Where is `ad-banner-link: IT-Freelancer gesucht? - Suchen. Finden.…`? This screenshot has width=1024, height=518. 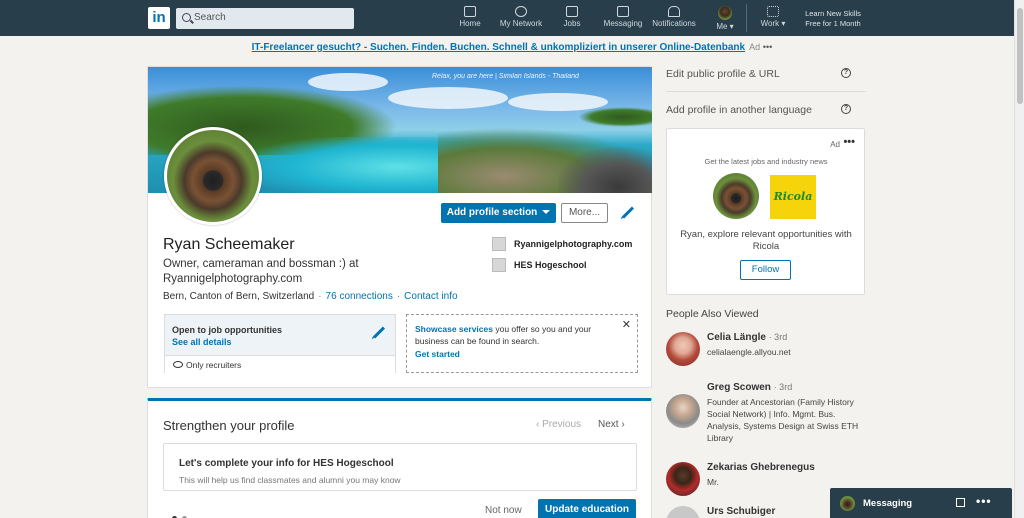
ad-banner-link: IT-Freelancer gesucht? - Suchen. Finden.… is located at coordinates (498, 47).